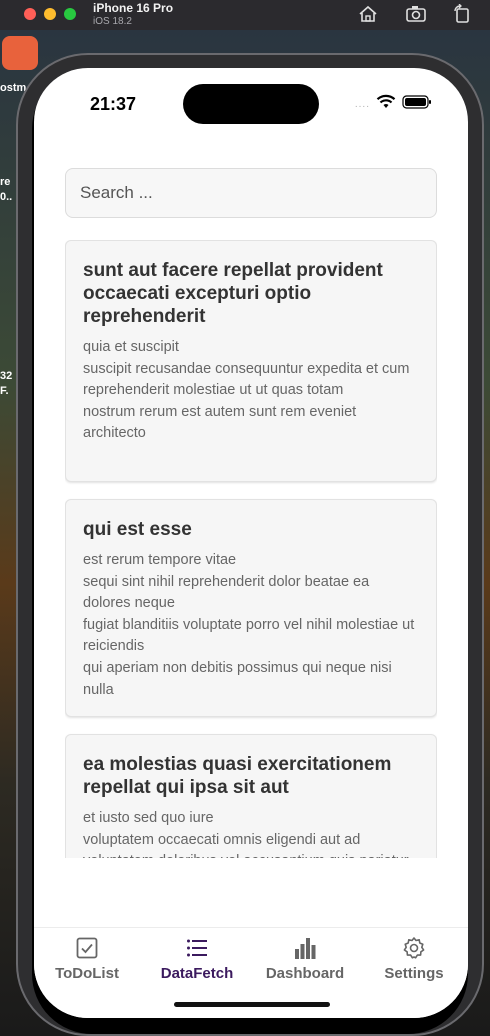  Describe the element at coordinates (20, 53) in the screenshot. I see `postman-app-icon` at that location.